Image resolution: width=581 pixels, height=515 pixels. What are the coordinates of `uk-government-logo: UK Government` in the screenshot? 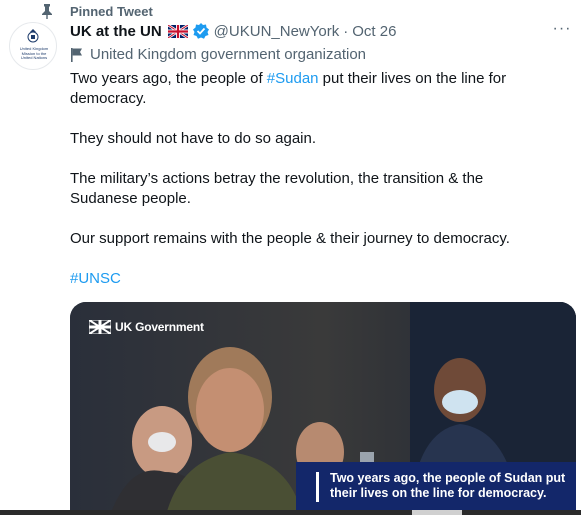 It's located at (146, 327).